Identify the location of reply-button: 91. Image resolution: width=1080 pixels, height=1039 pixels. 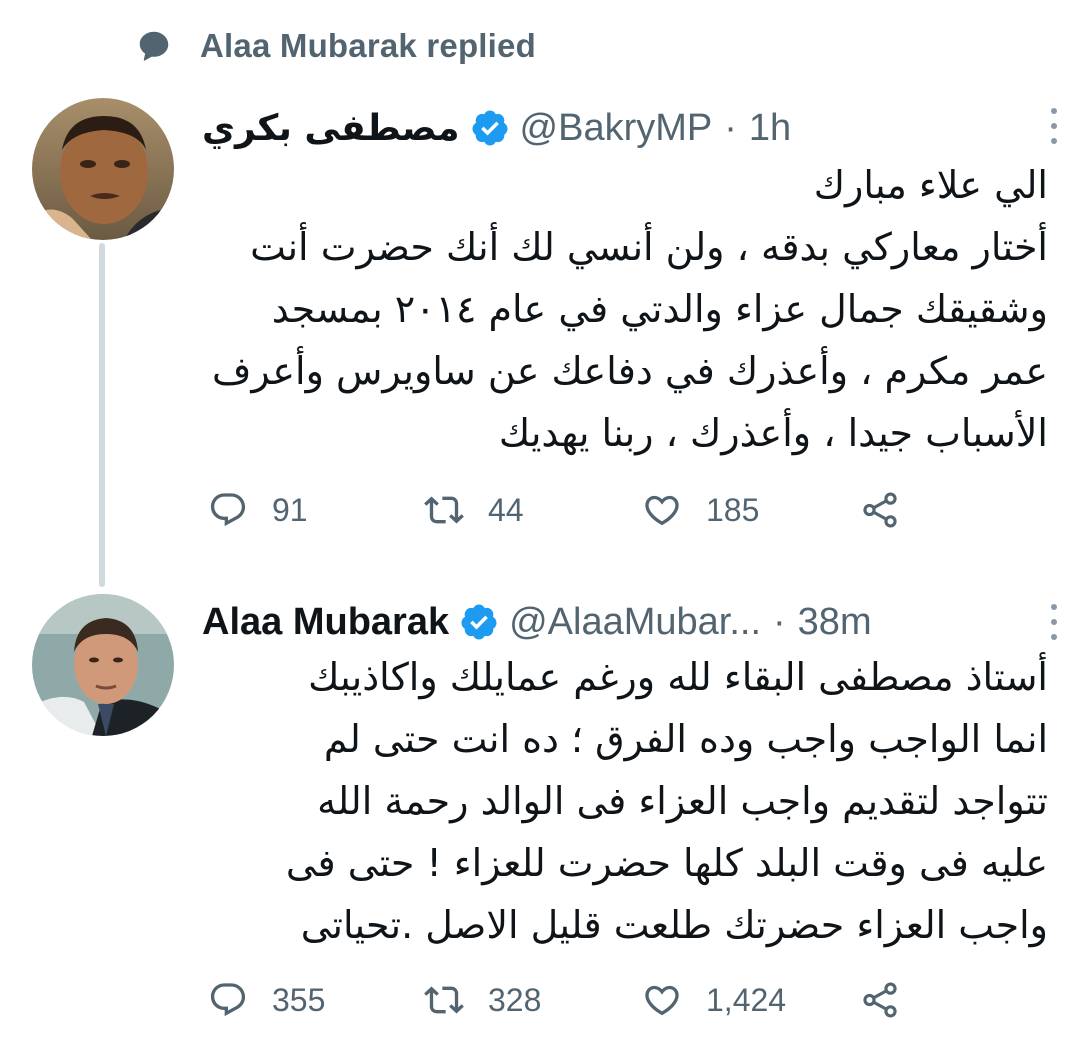
(257, 510).